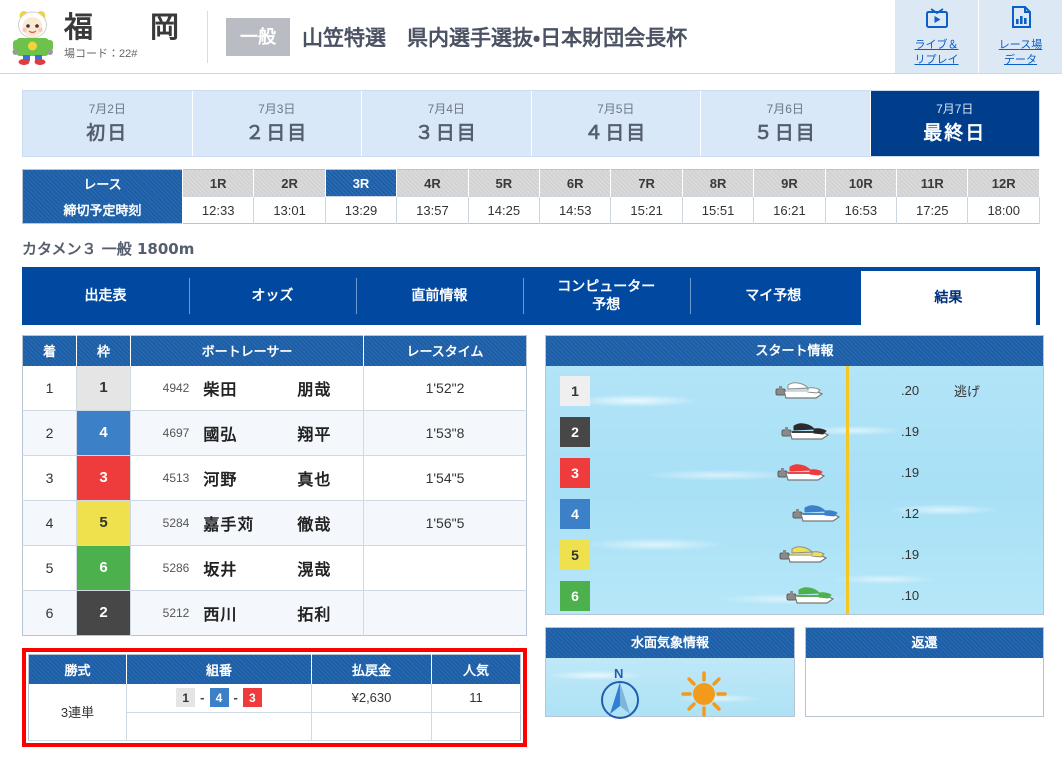 The width and height of the screenshot is (1062, 766). I want to click on header-actions: ライブ＆ リプレイ レース場 データ, so click(978, 36).